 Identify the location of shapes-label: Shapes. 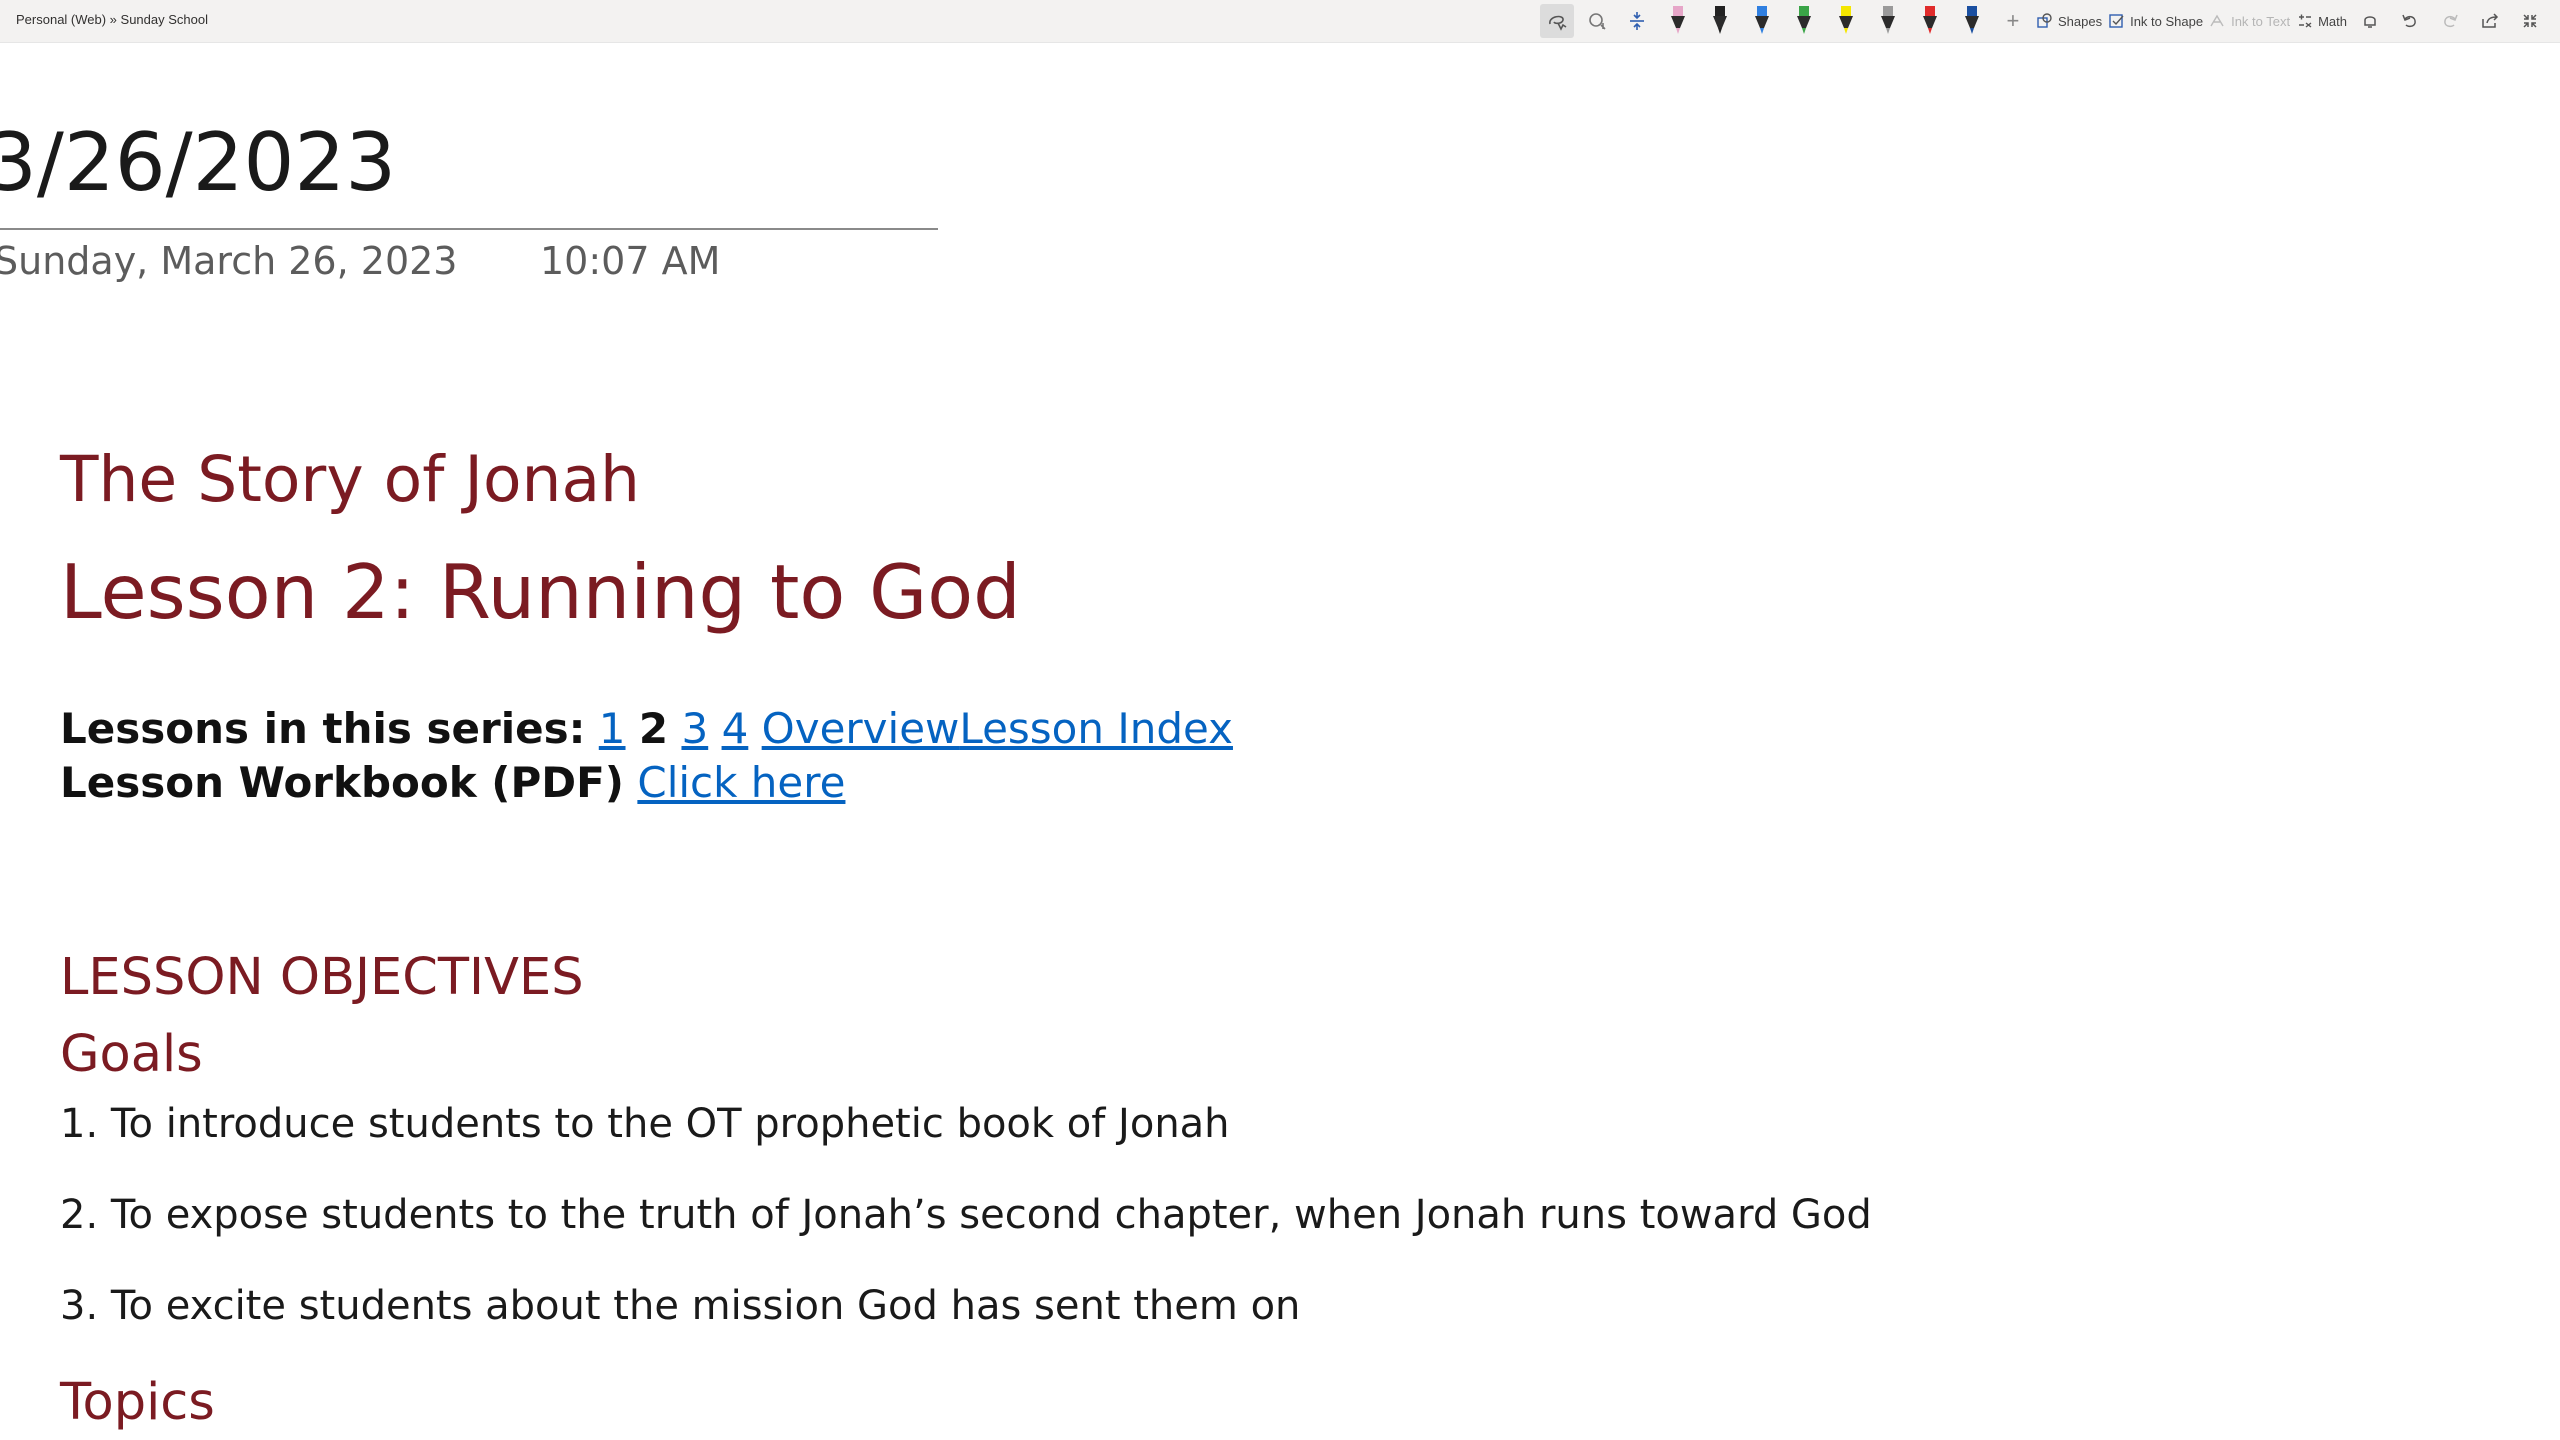
(2080, 21).